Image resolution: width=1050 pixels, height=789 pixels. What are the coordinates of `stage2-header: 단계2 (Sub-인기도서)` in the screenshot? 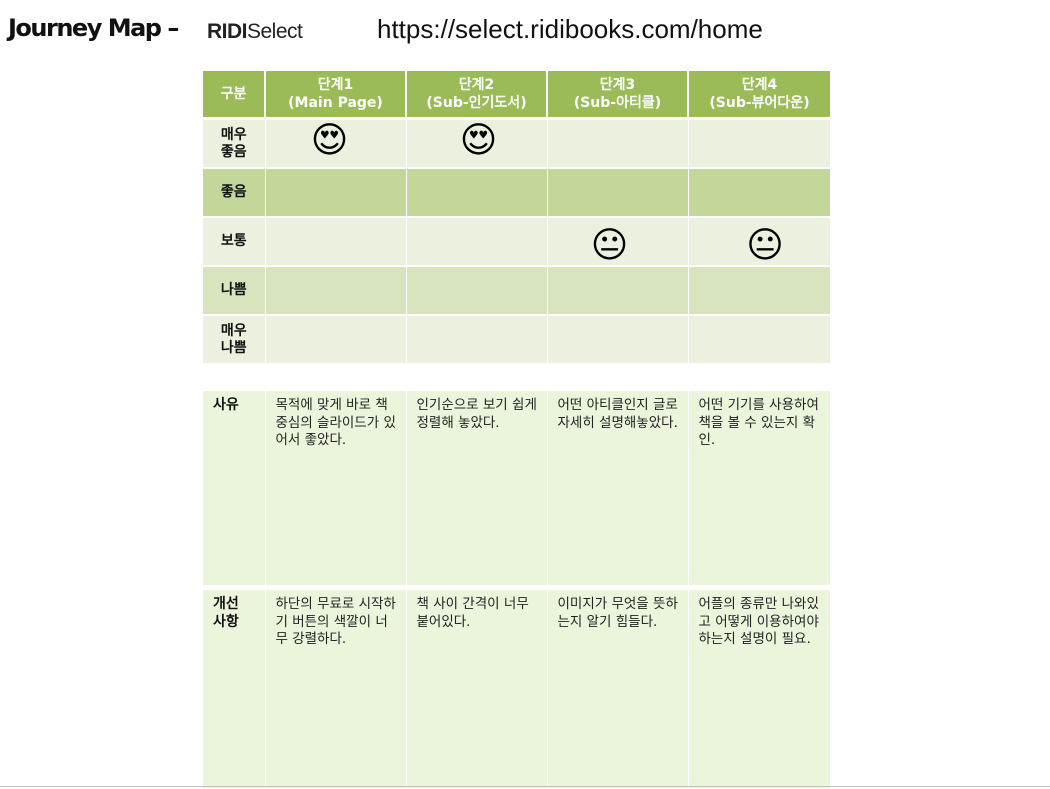 It's located at (477, 95).